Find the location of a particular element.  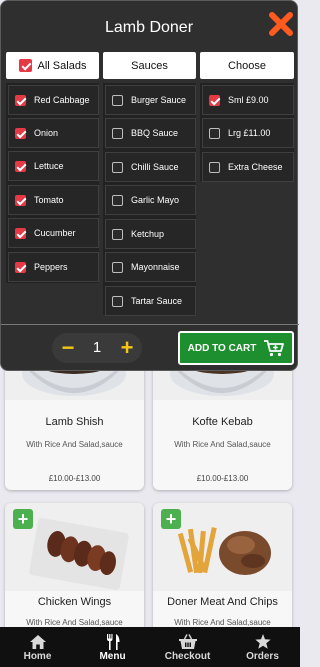

option-large: Lrg £11.00 is located at coordinates (248, 133).